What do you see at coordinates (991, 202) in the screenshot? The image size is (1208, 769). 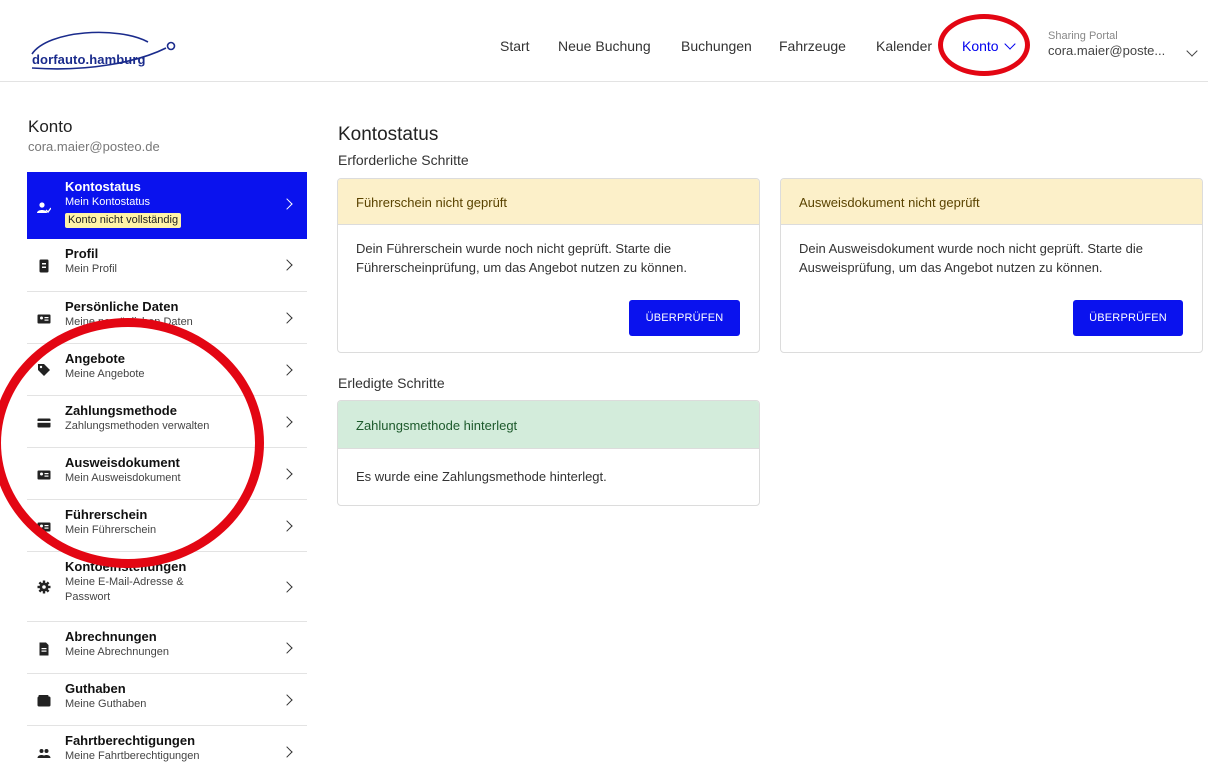 I see `id-card-header: Ausweisdokument nicht geprüft` at bounding box center [991, 202].